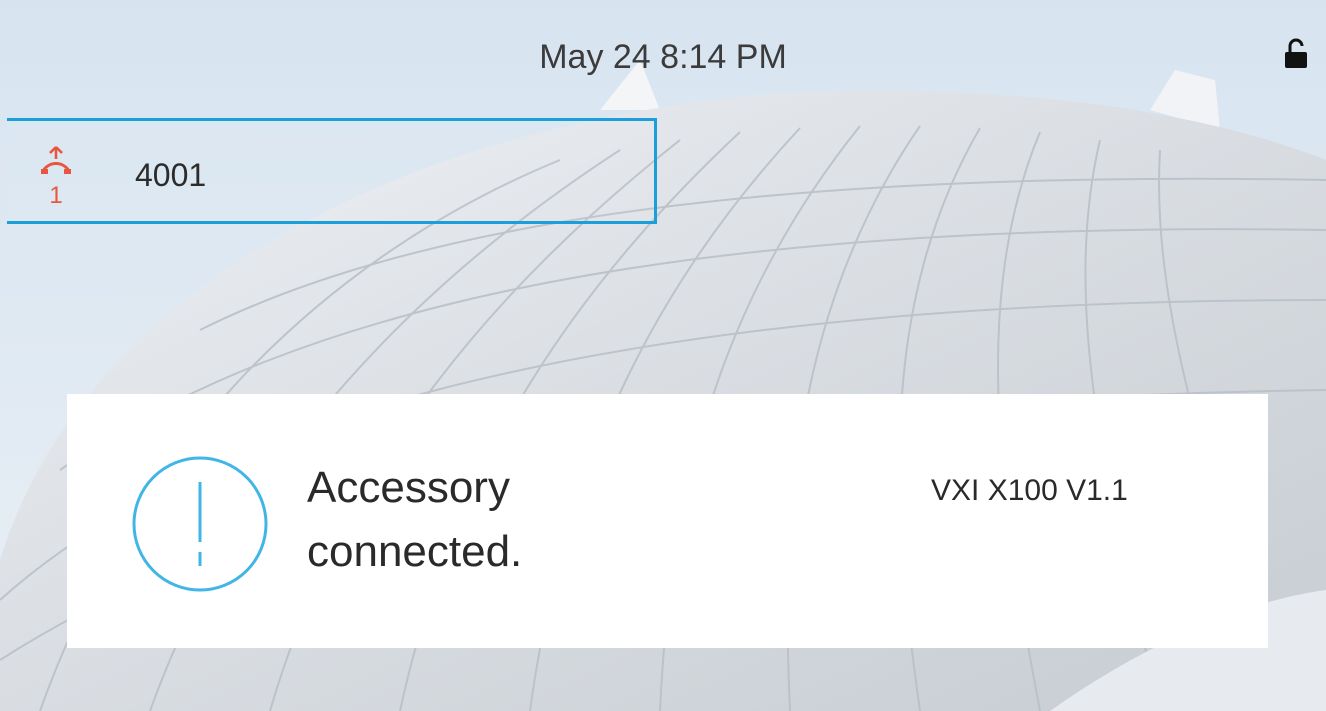 This screenshot has height=711, width=1326. I want to click on alert-icon, so click(200, 524).